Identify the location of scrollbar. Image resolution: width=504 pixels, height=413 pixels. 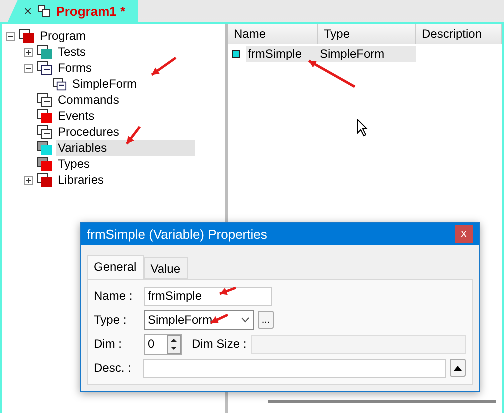
(382, 401).